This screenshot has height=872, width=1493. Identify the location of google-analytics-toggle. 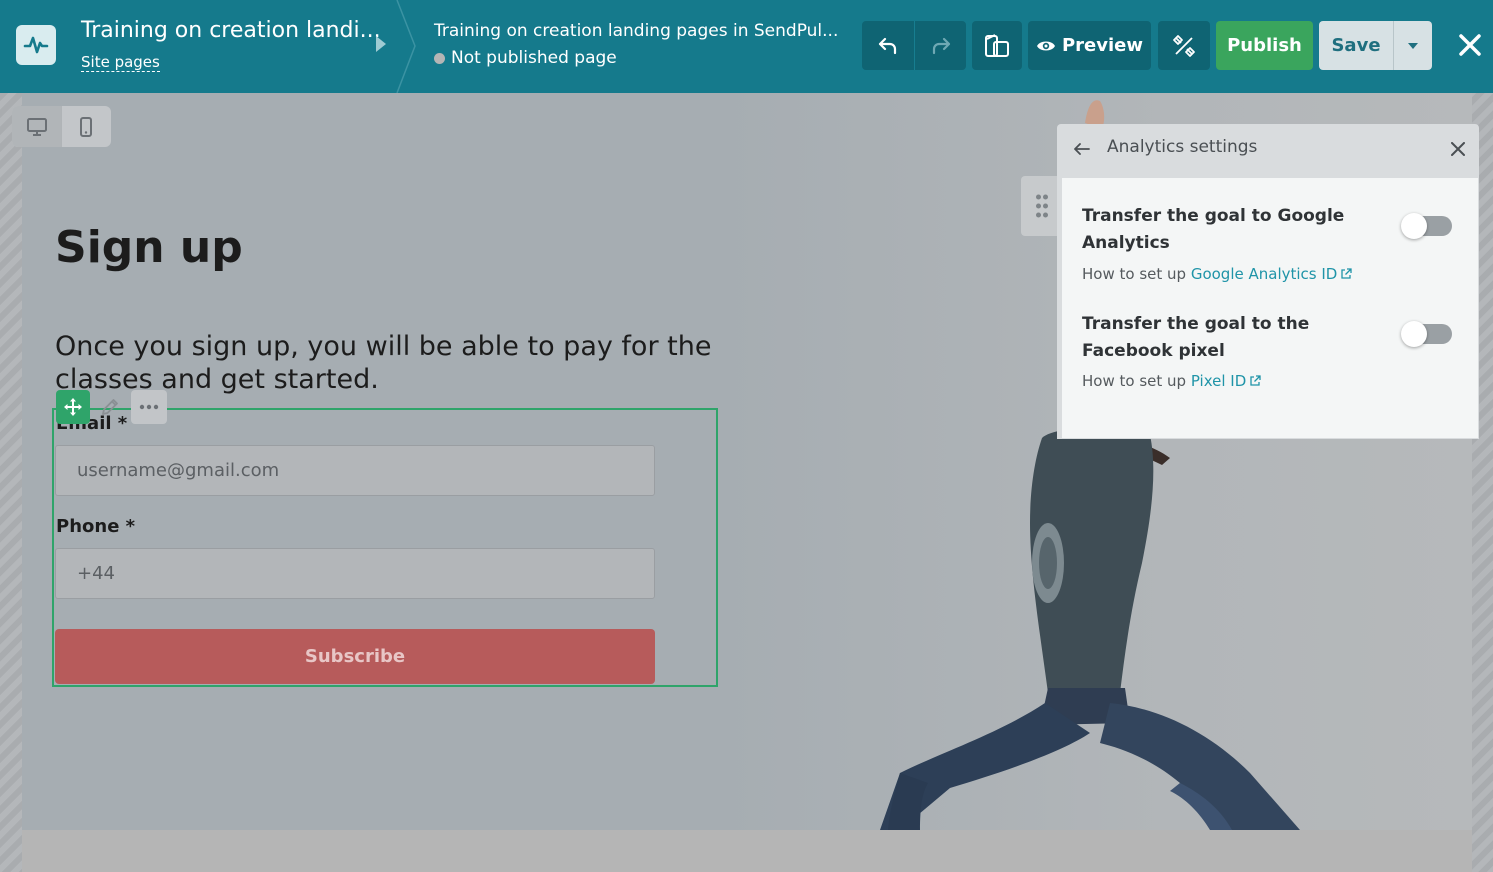
(1426, 226).